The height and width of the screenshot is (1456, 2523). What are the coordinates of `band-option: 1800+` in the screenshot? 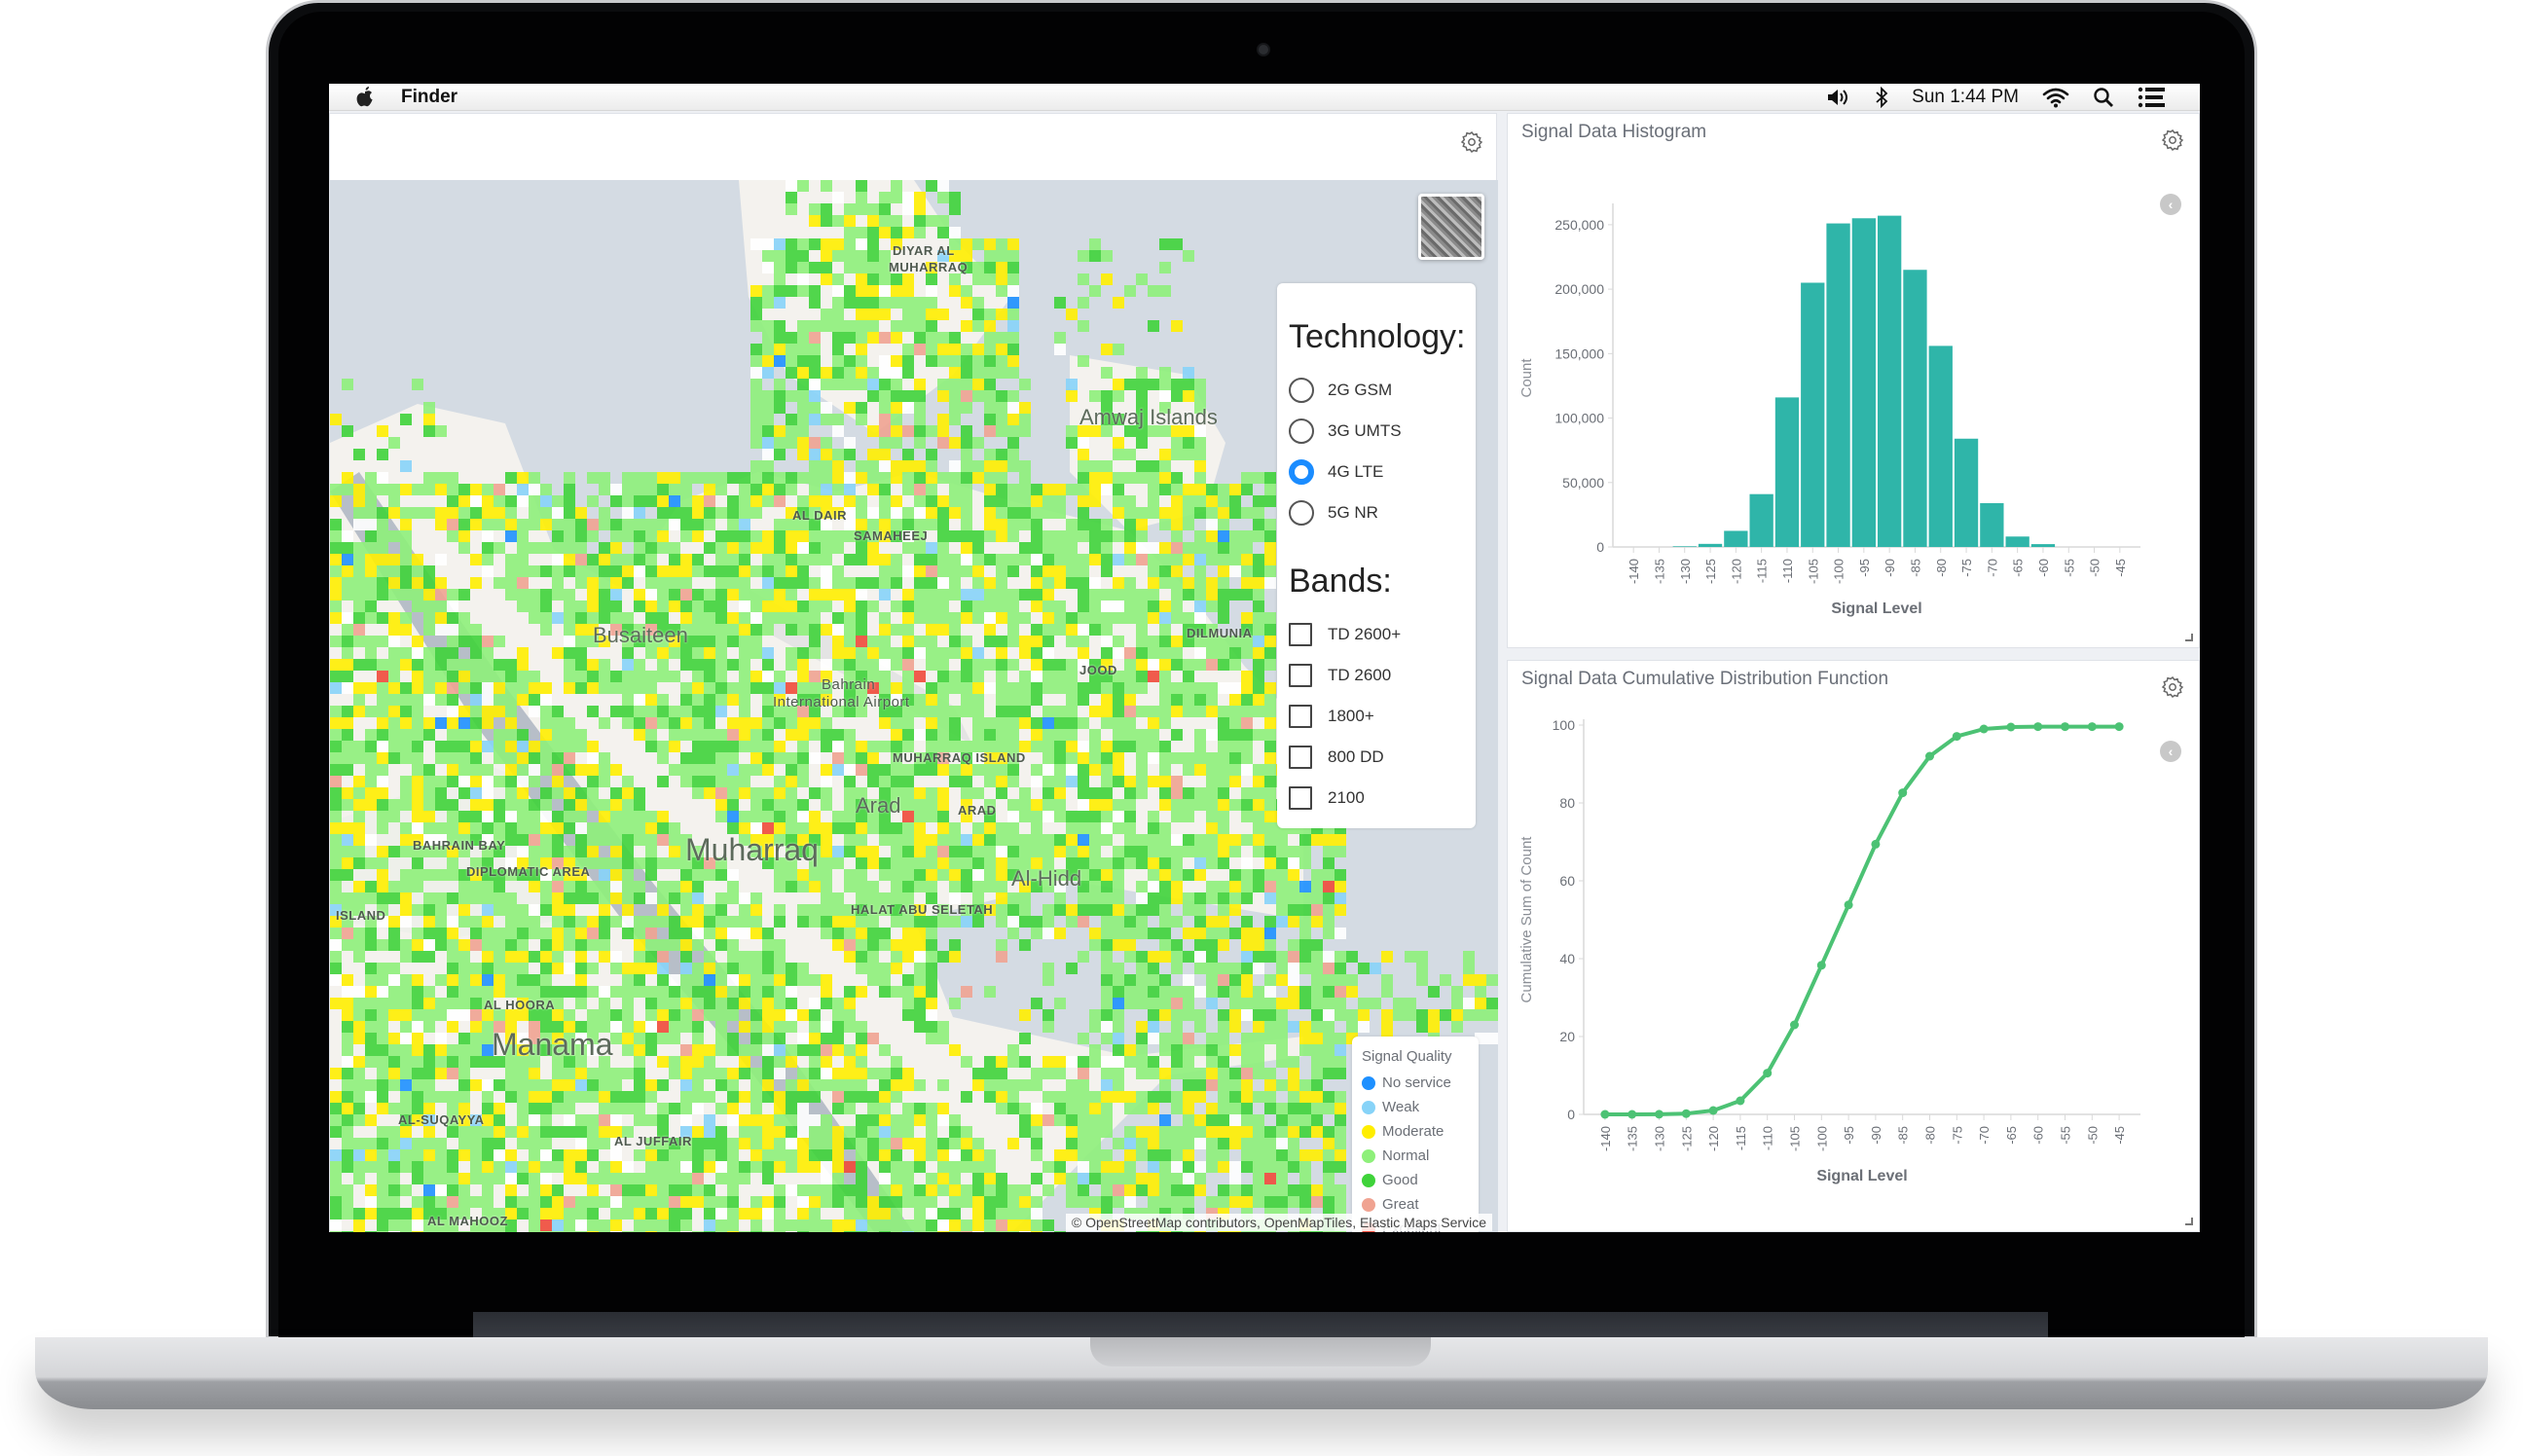 It's located at (1383, 716).